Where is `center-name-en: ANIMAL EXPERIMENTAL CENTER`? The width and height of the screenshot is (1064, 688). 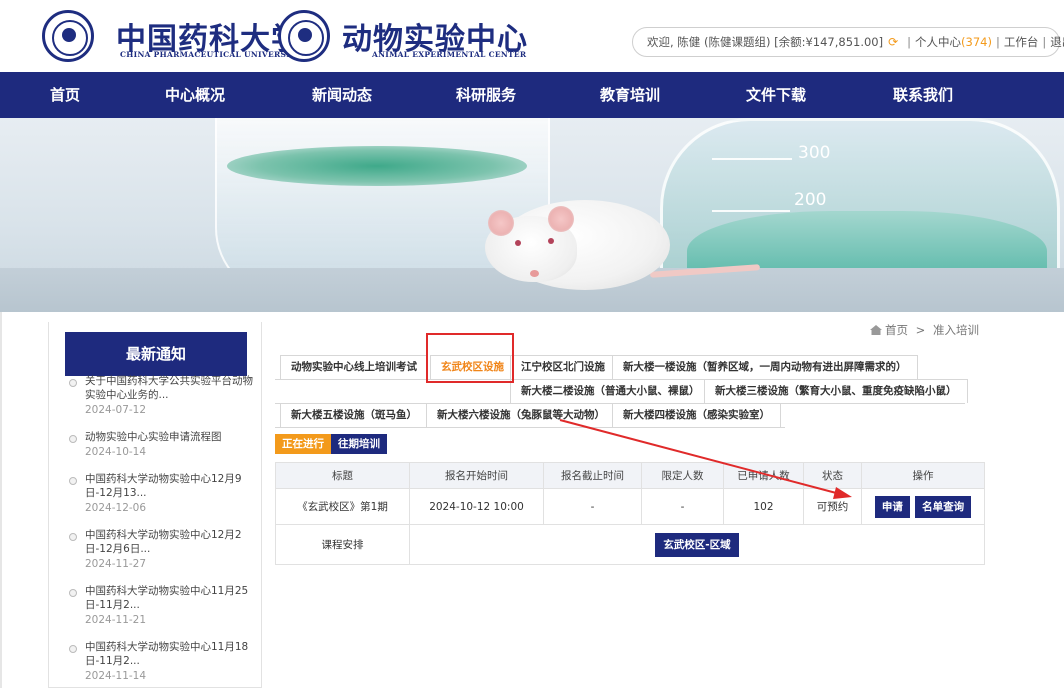 center-name-en: ANIMAL EXPERIMENTAL CENTER is located at coordinates (449, 54).